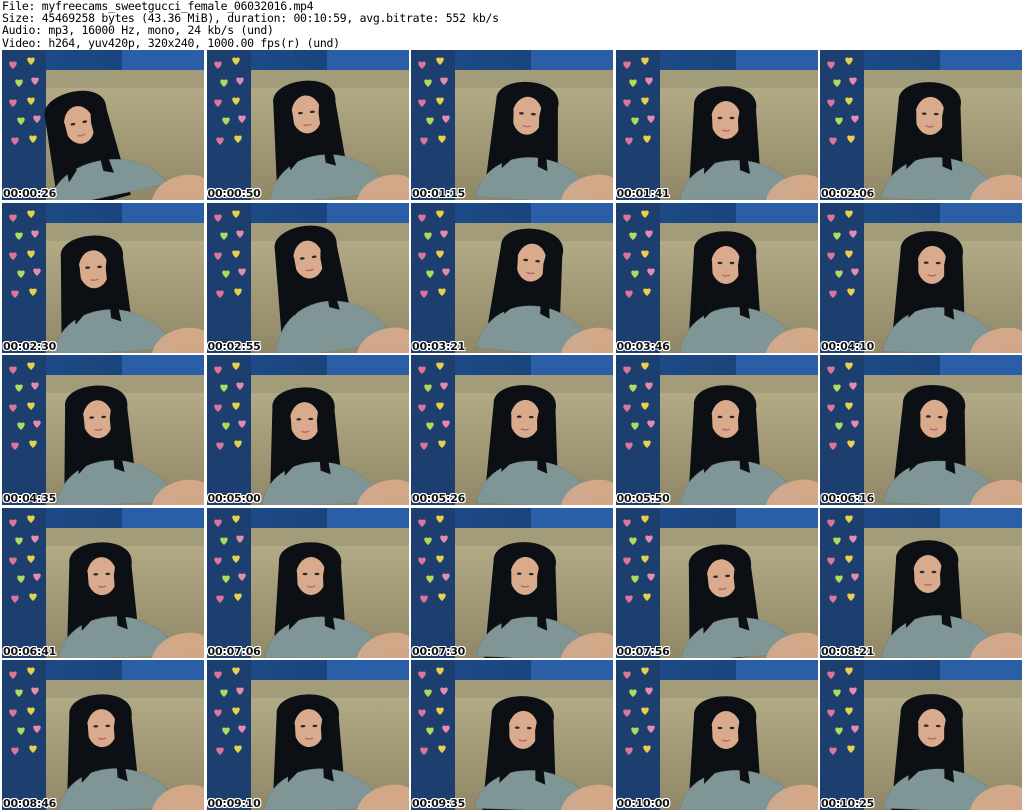 The width and height of the screenshot is (1024, 811). What do you see at coordinates (439, 498) in the screenshot?
I see `frame-timestamp: 00:05:26` at bounding box center [439, 498].